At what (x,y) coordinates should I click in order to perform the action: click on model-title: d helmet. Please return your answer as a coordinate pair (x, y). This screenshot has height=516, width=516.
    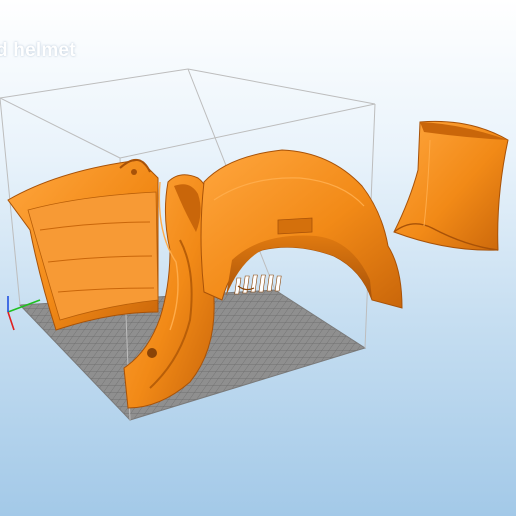
    Looking at the image, I should click on (38, 50).